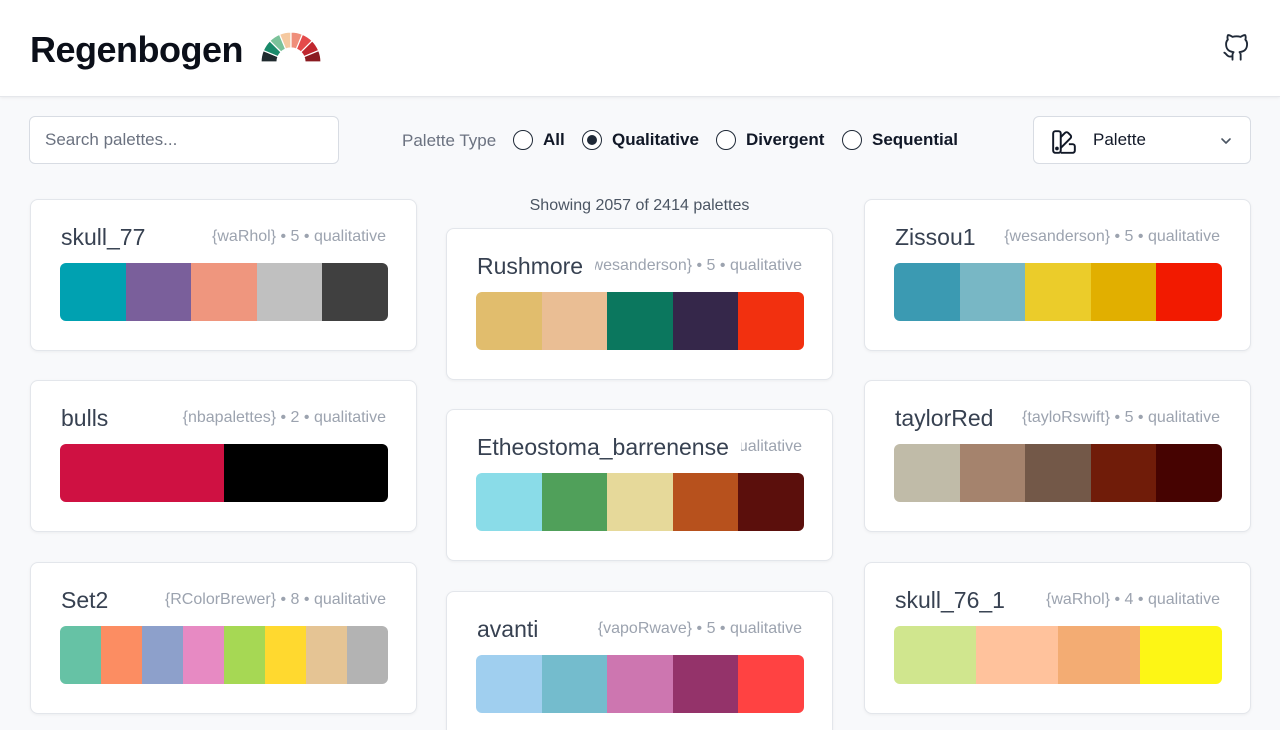  I want to click on radio-all-label: All, so click(554, 140).